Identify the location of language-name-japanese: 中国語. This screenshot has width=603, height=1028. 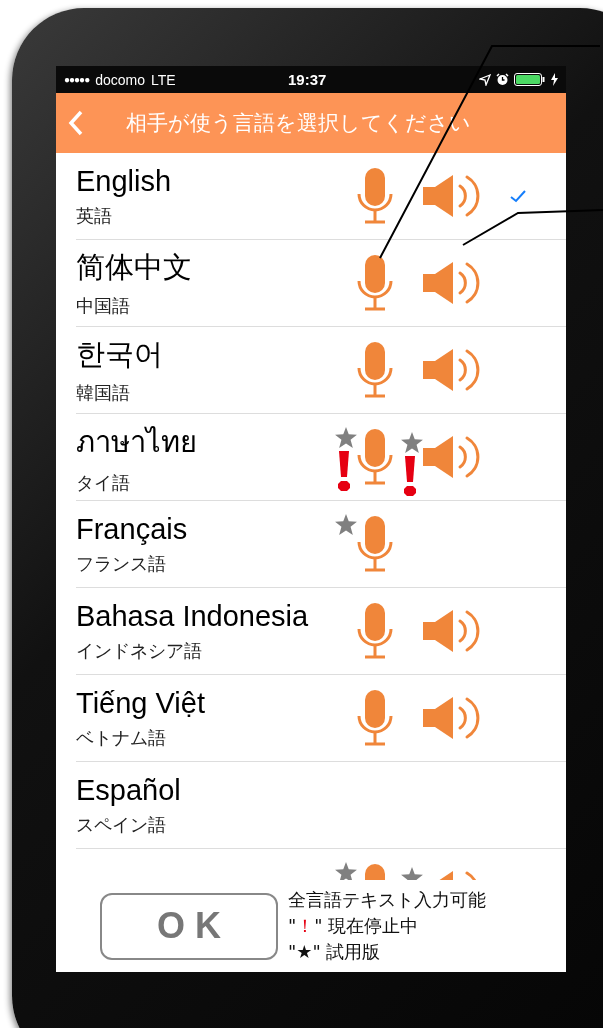
(103, 306).